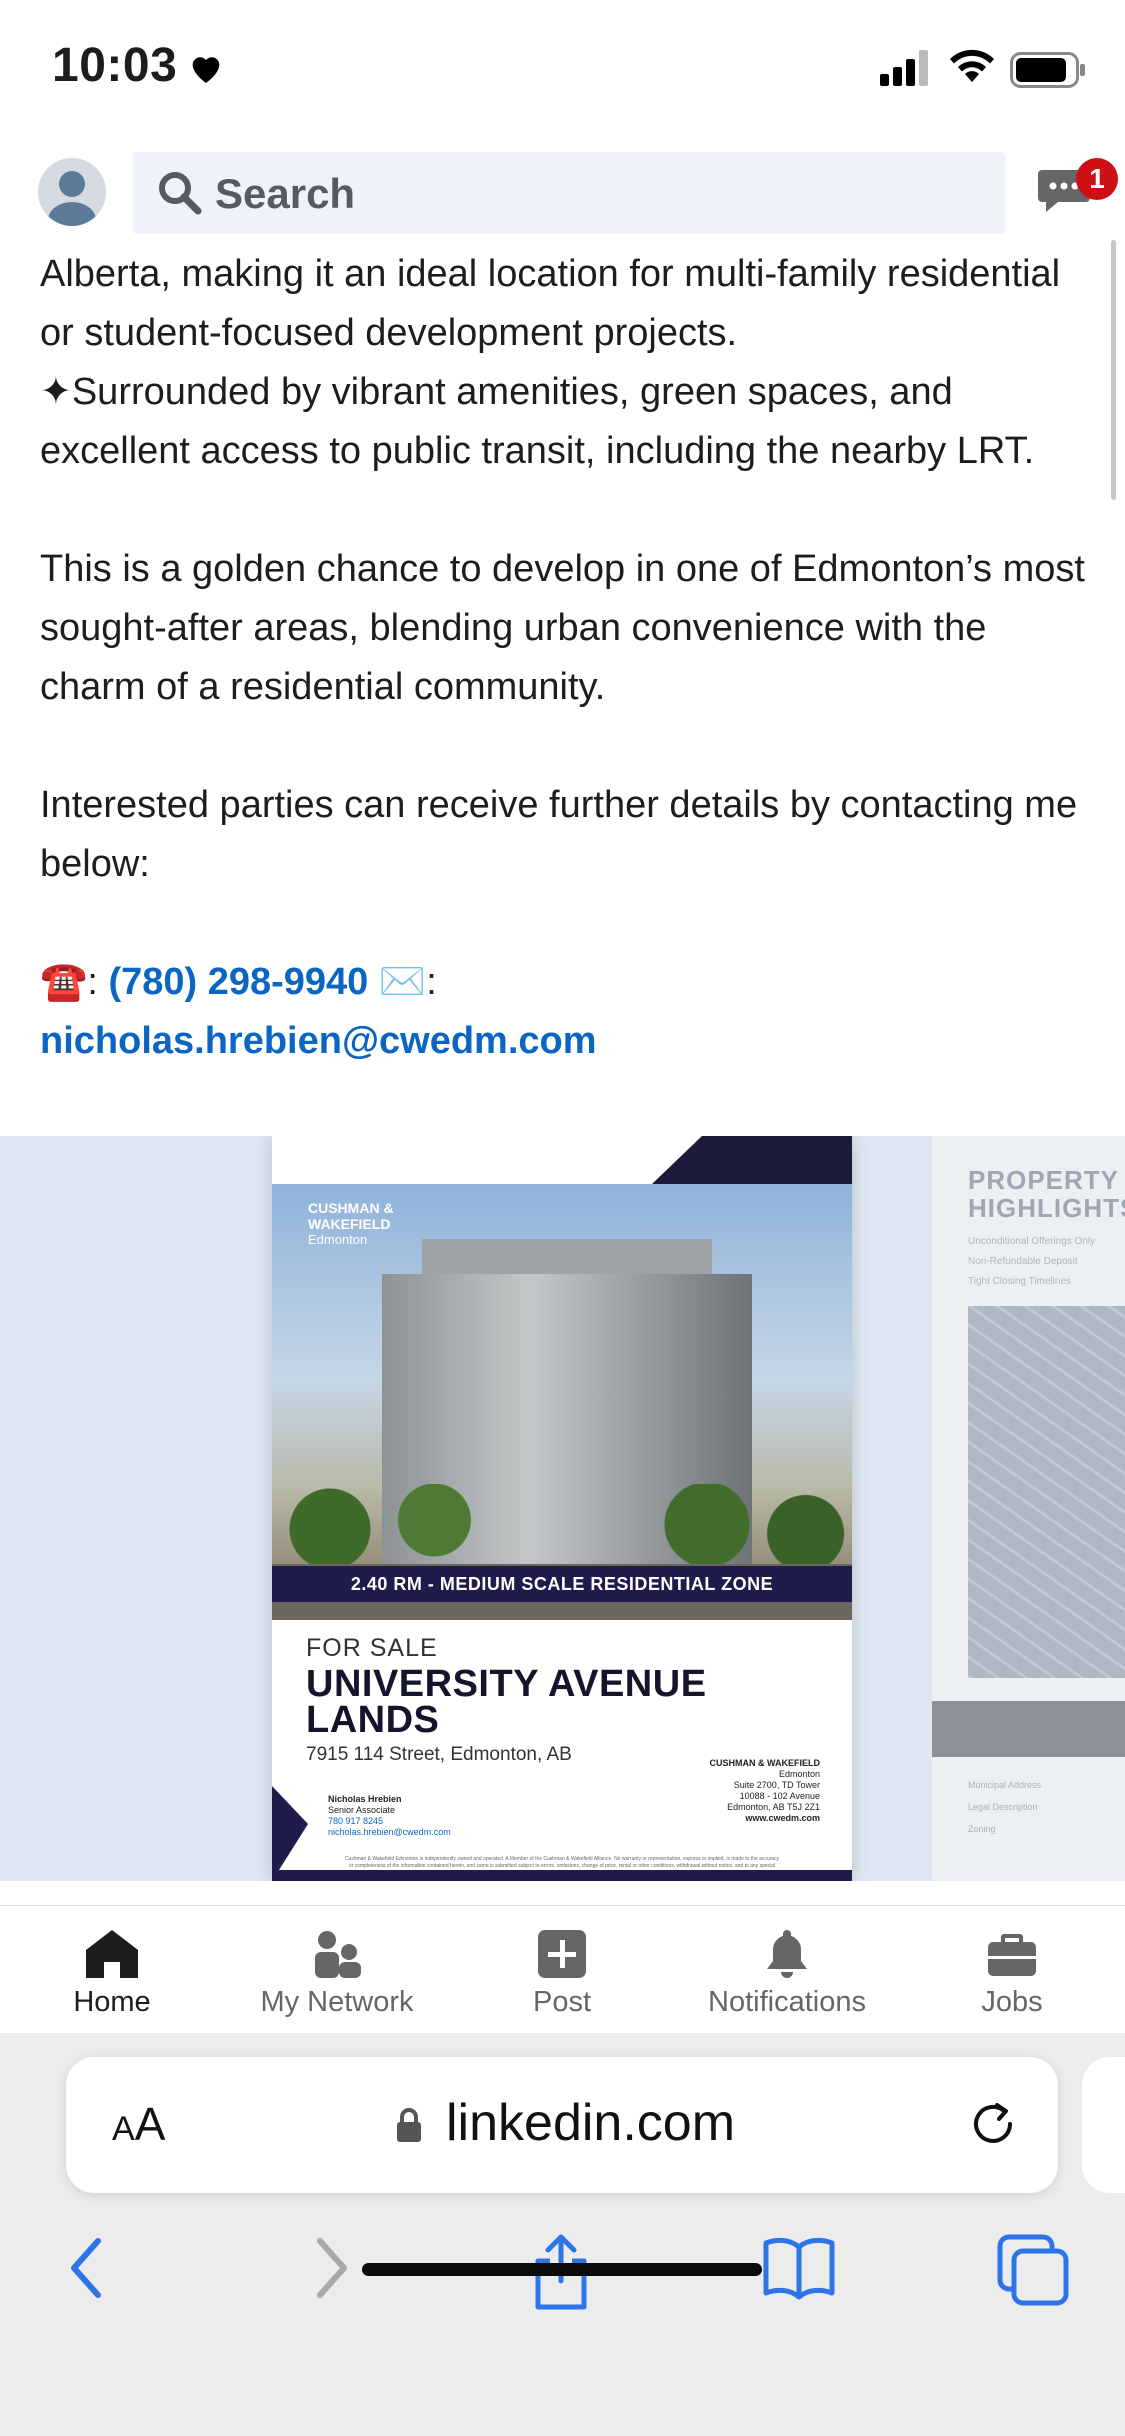  I want to click on battery-icon, so click(1047, 70).